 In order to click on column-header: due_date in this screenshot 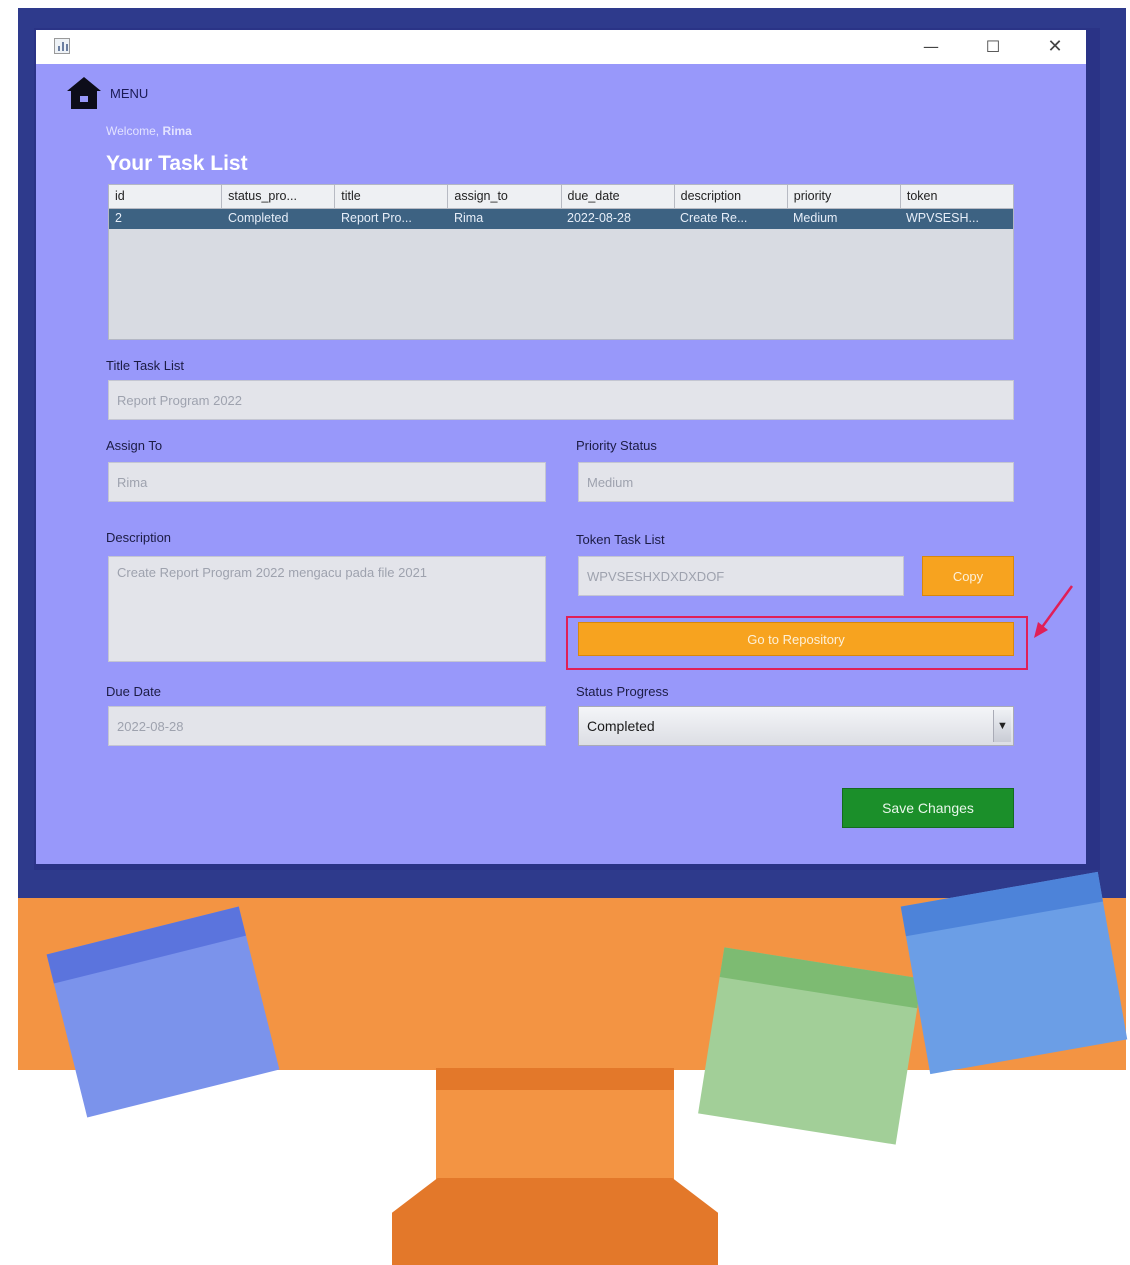, I will do `click(618, 196)`.